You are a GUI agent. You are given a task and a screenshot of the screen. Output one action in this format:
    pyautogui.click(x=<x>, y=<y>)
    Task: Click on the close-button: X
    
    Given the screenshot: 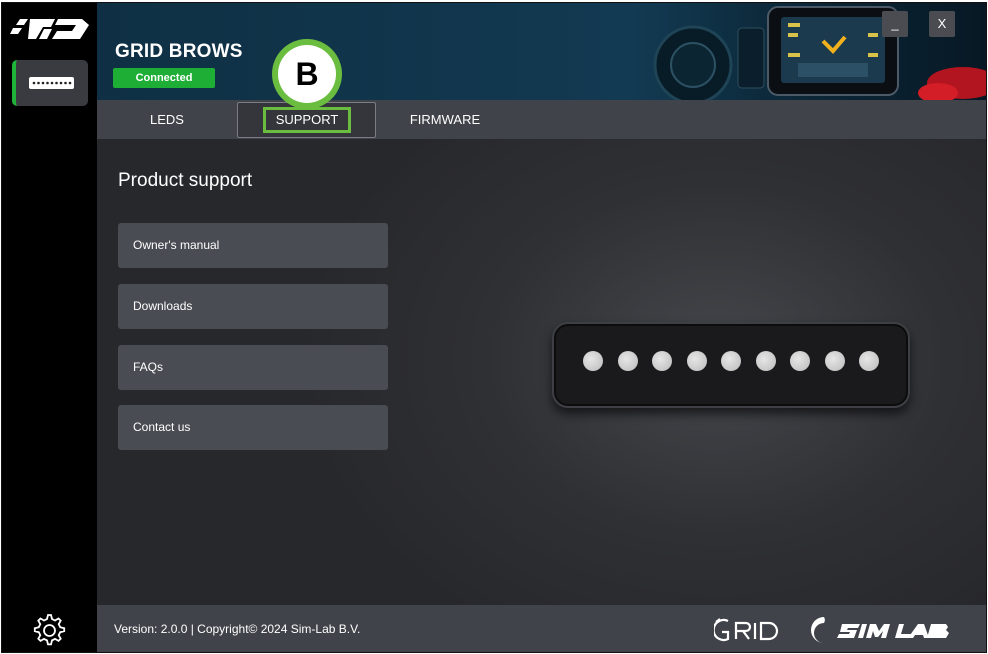 What is the action you would take?
    pyautogui.click(x=942, y=24)
    